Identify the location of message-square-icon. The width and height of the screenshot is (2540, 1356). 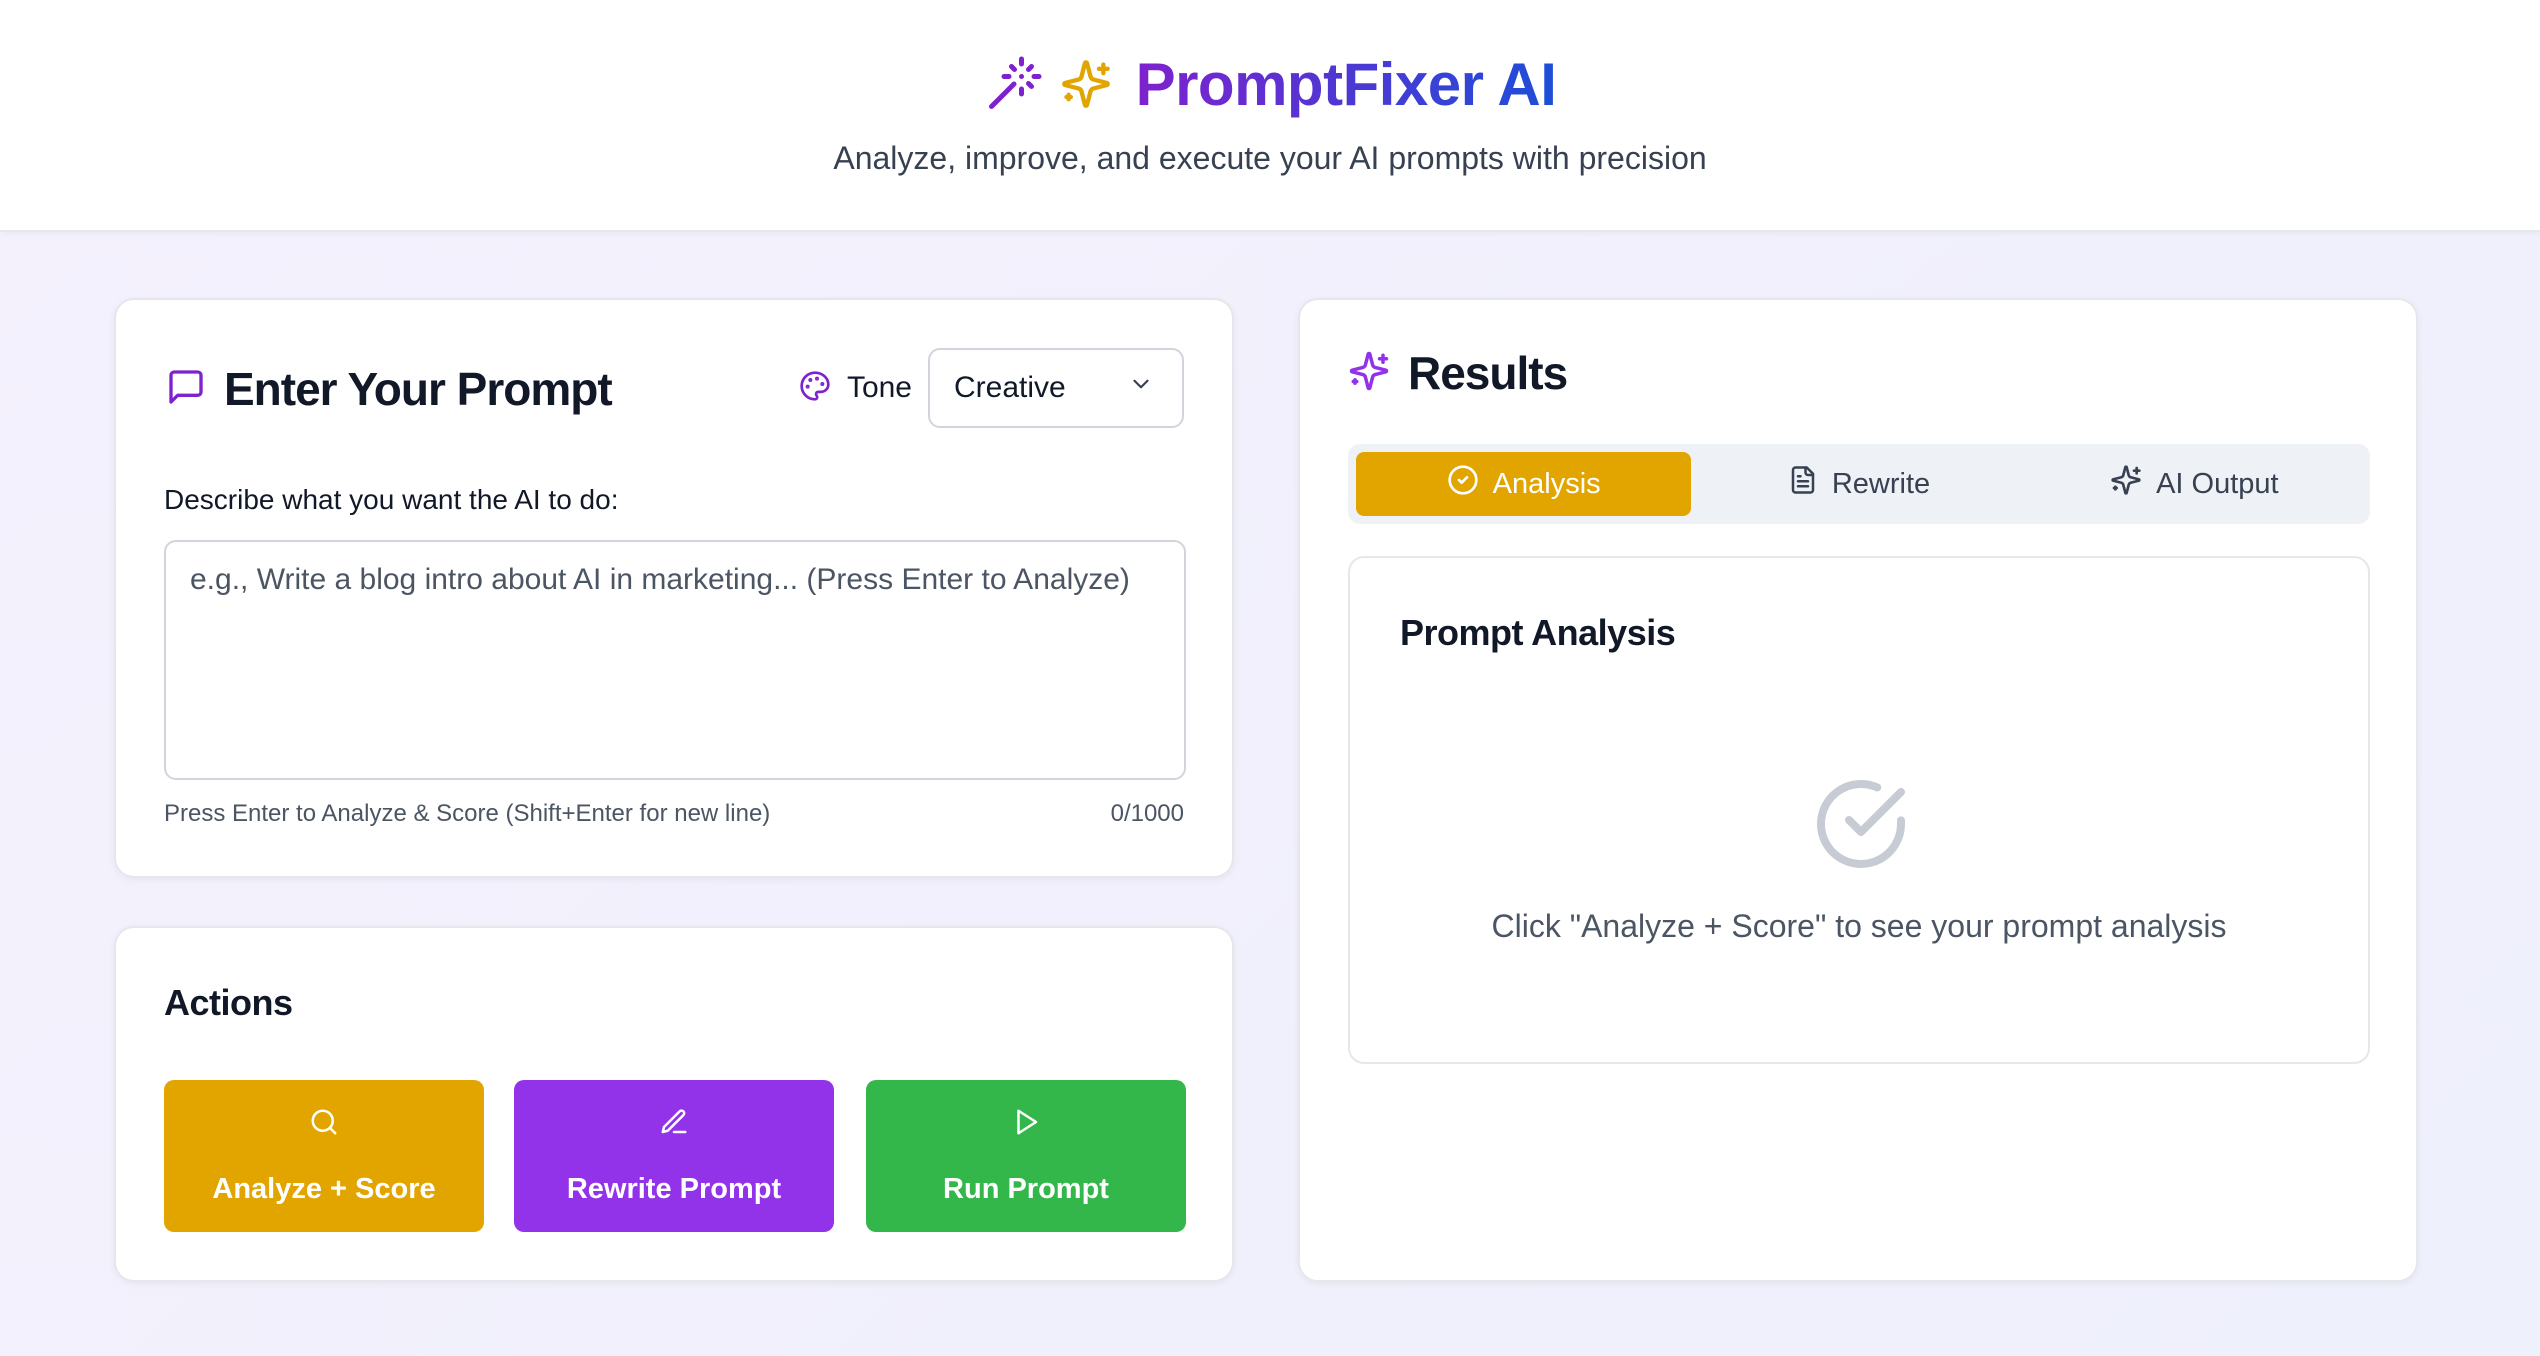
(186, 389).